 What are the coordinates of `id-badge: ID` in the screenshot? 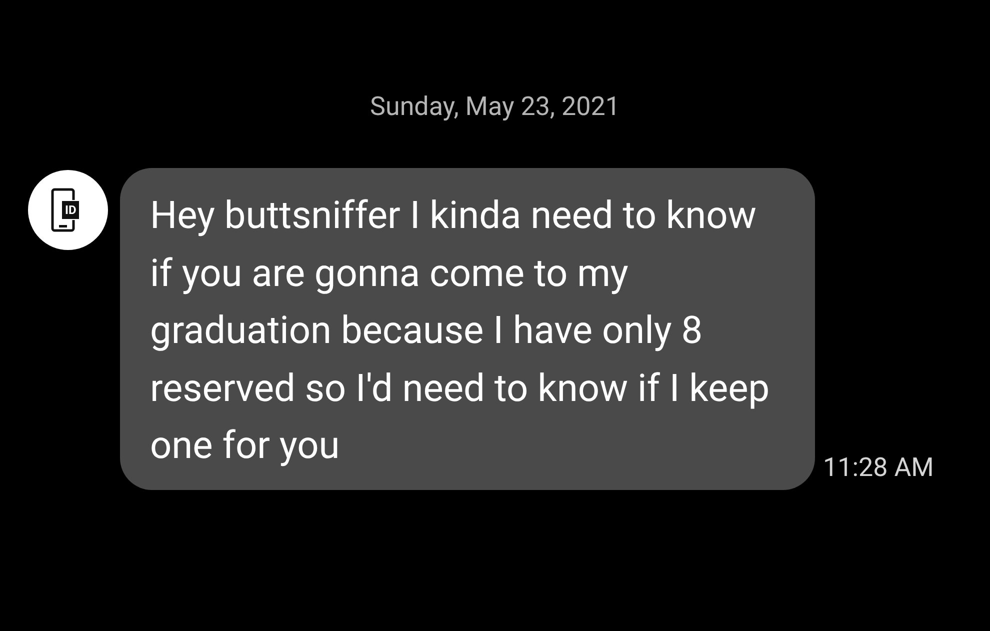 It's located at (70, 210).